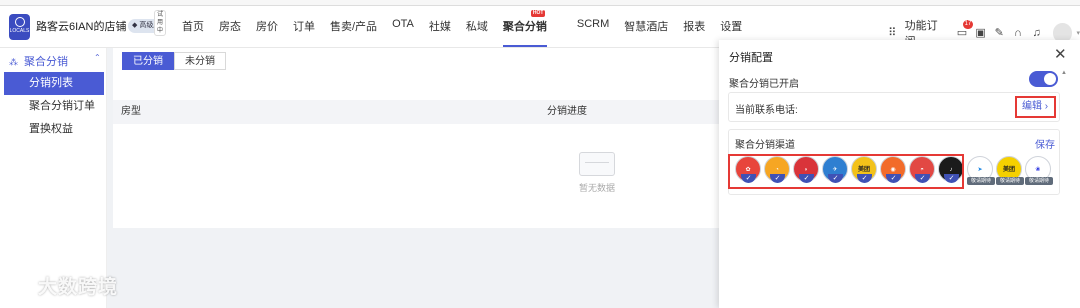  What do you see at coordinates (54, 106) in the screenshot?
I see `sidebar-item-distribution-orders: 聚合分销订单` at bounding box center [54, 106].